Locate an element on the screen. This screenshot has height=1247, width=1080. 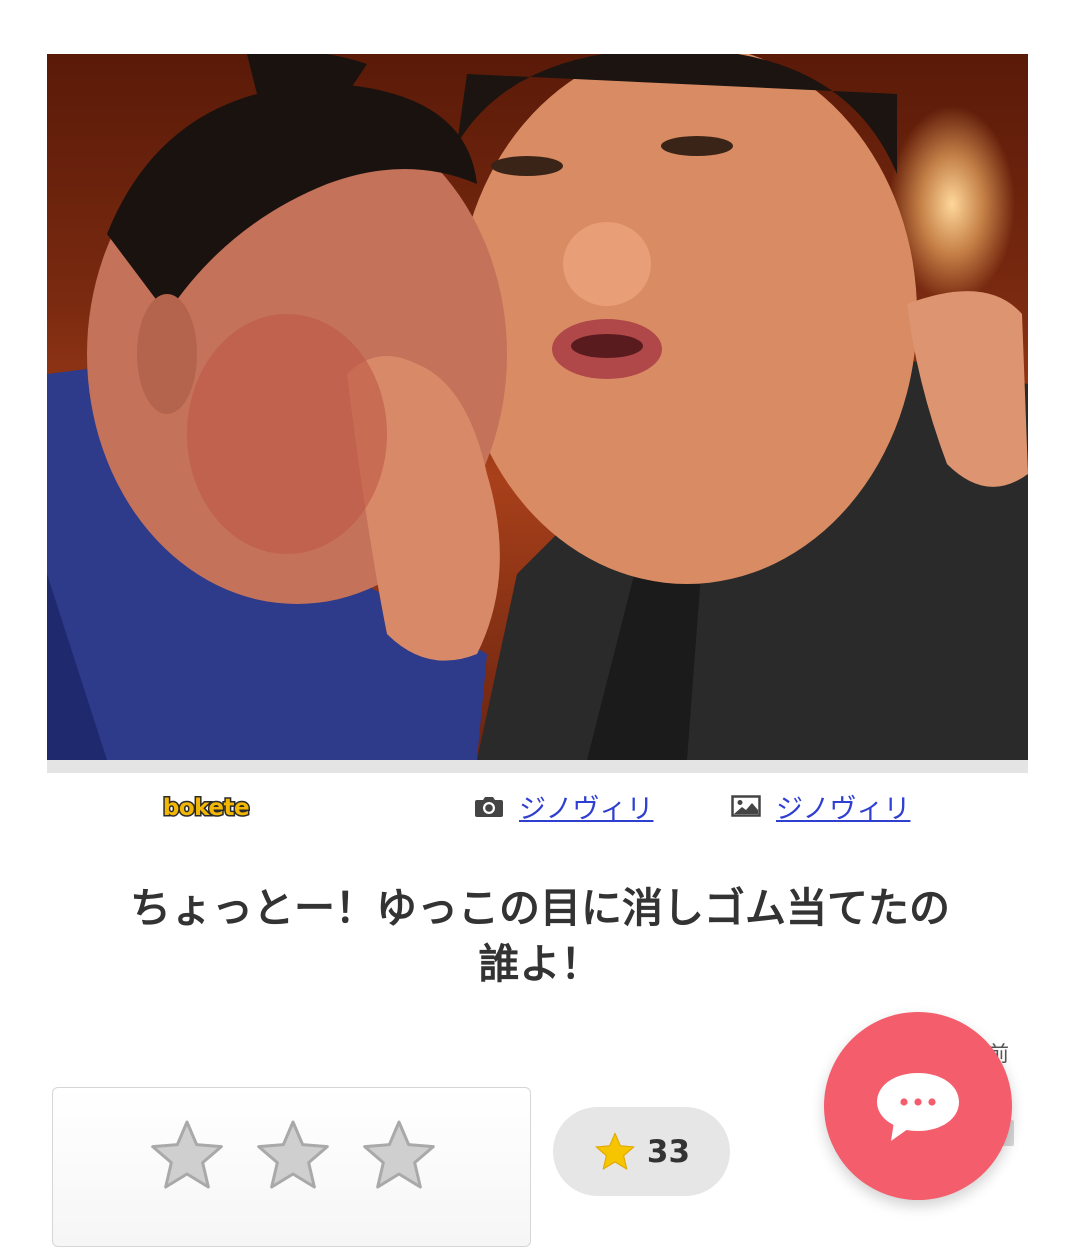
photo-author-link: ジノヴィリ is located at coordinates (586, 806).